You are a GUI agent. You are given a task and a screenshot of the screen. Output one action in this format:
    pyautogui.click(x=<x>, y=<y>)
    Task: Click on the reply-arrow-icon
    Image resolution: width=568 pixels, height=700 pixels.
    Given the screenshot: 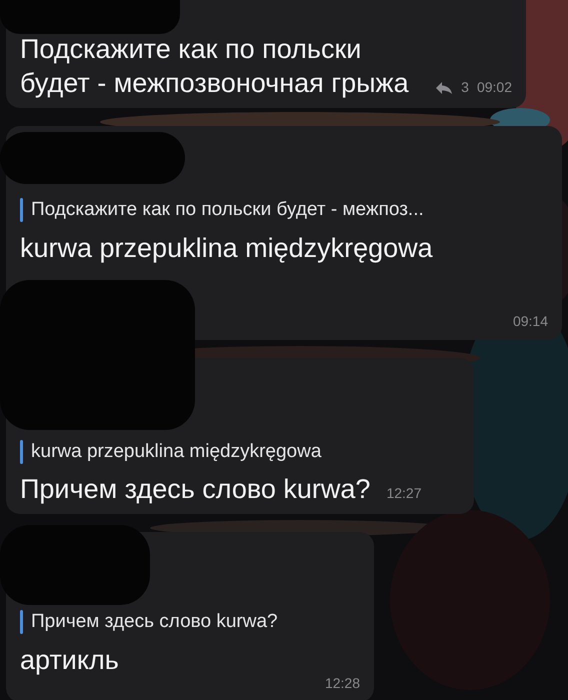 What is the action you would take?
    pyautogui.click(x=444, y=87)
    